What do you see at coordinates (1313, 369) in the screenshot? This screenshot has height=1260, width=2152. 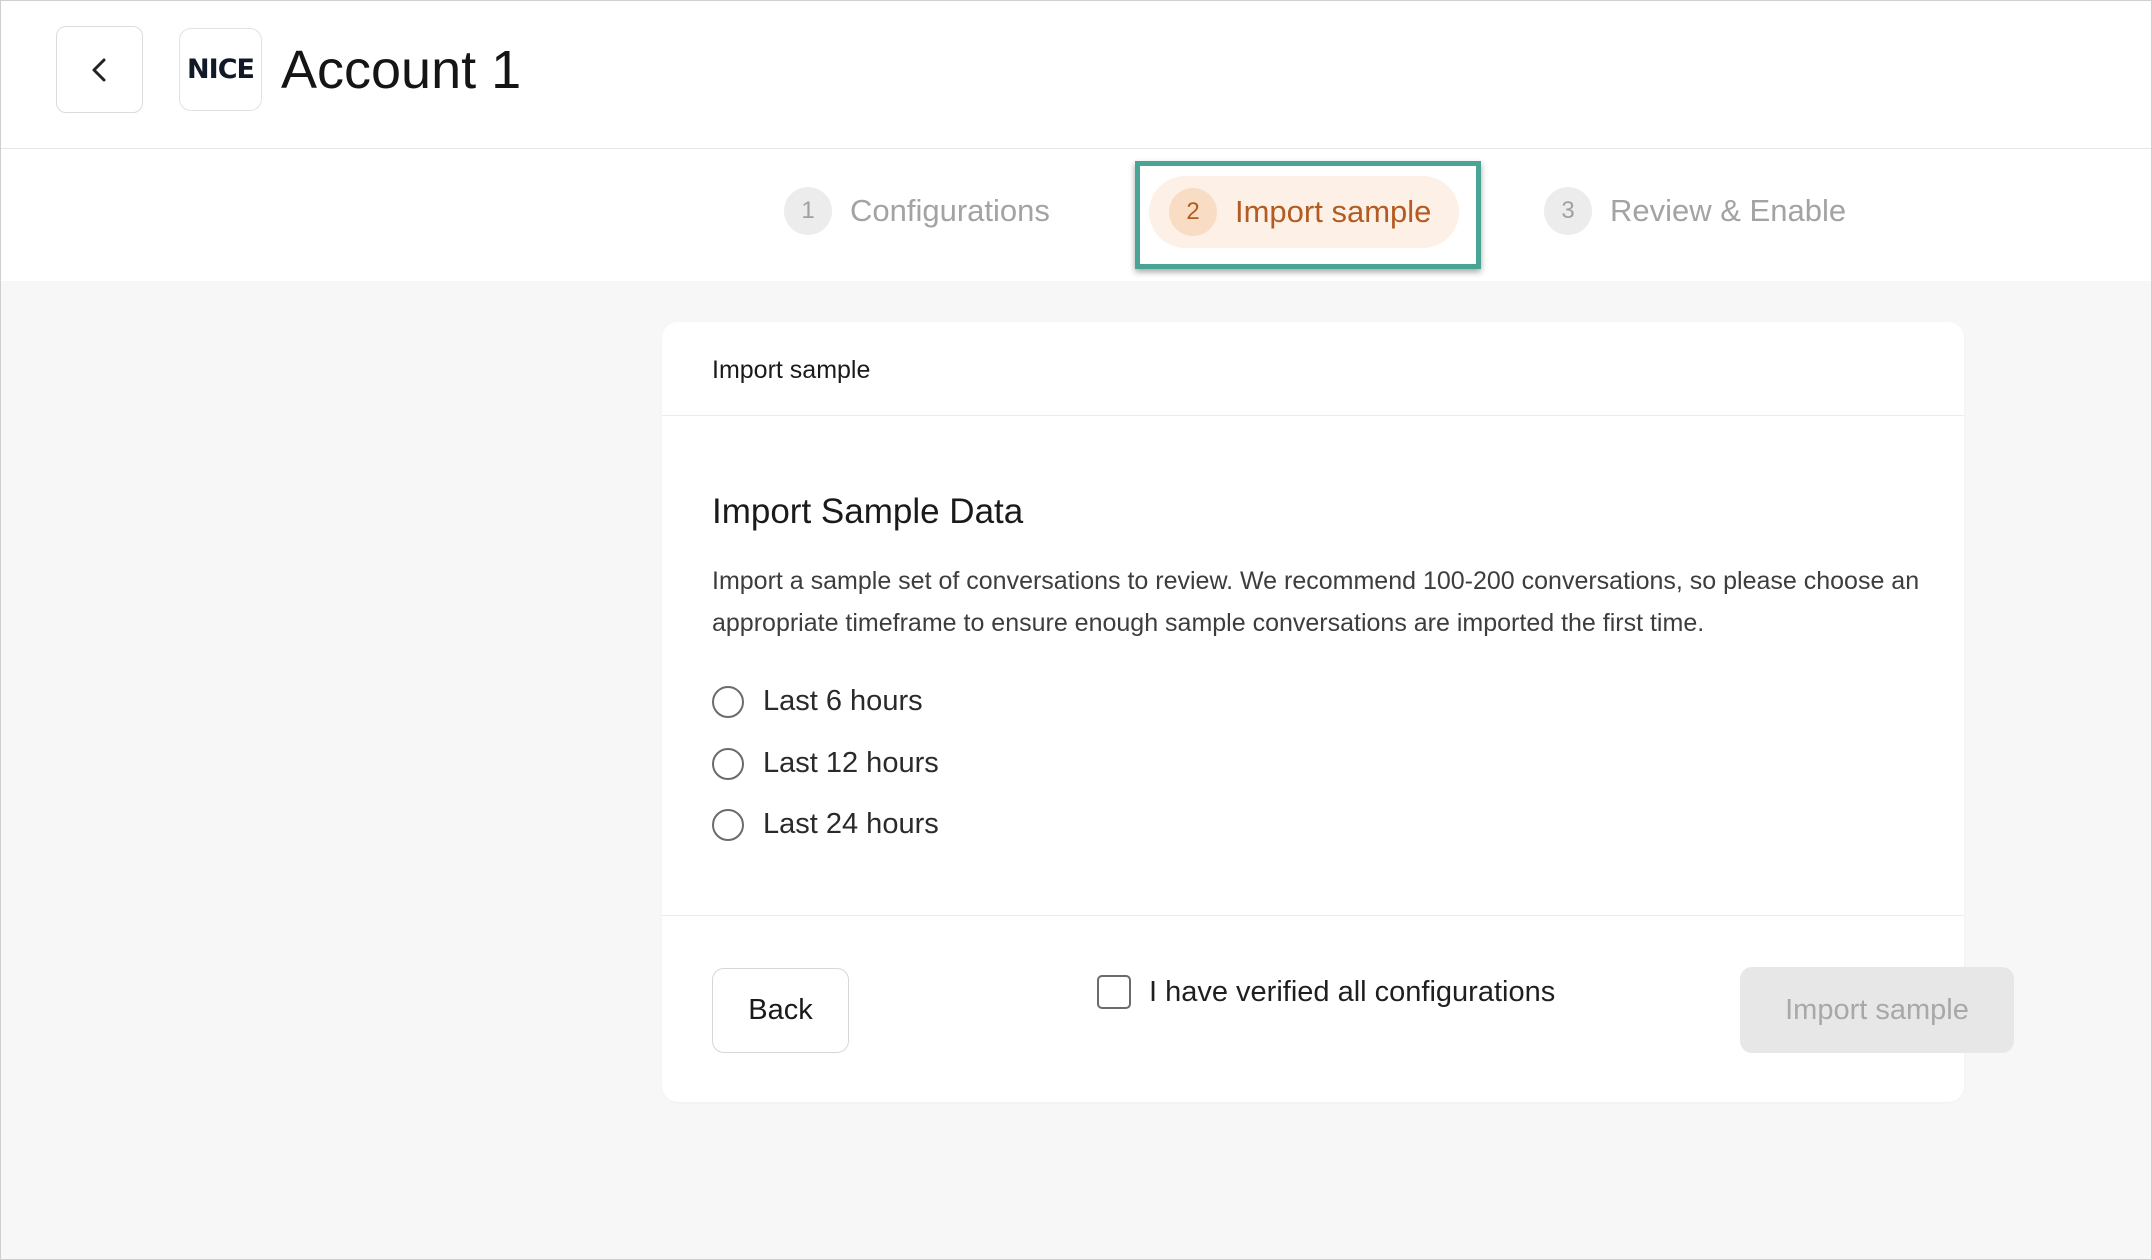 I see `card-header: Import sample` at bounding box center [1313, 369].